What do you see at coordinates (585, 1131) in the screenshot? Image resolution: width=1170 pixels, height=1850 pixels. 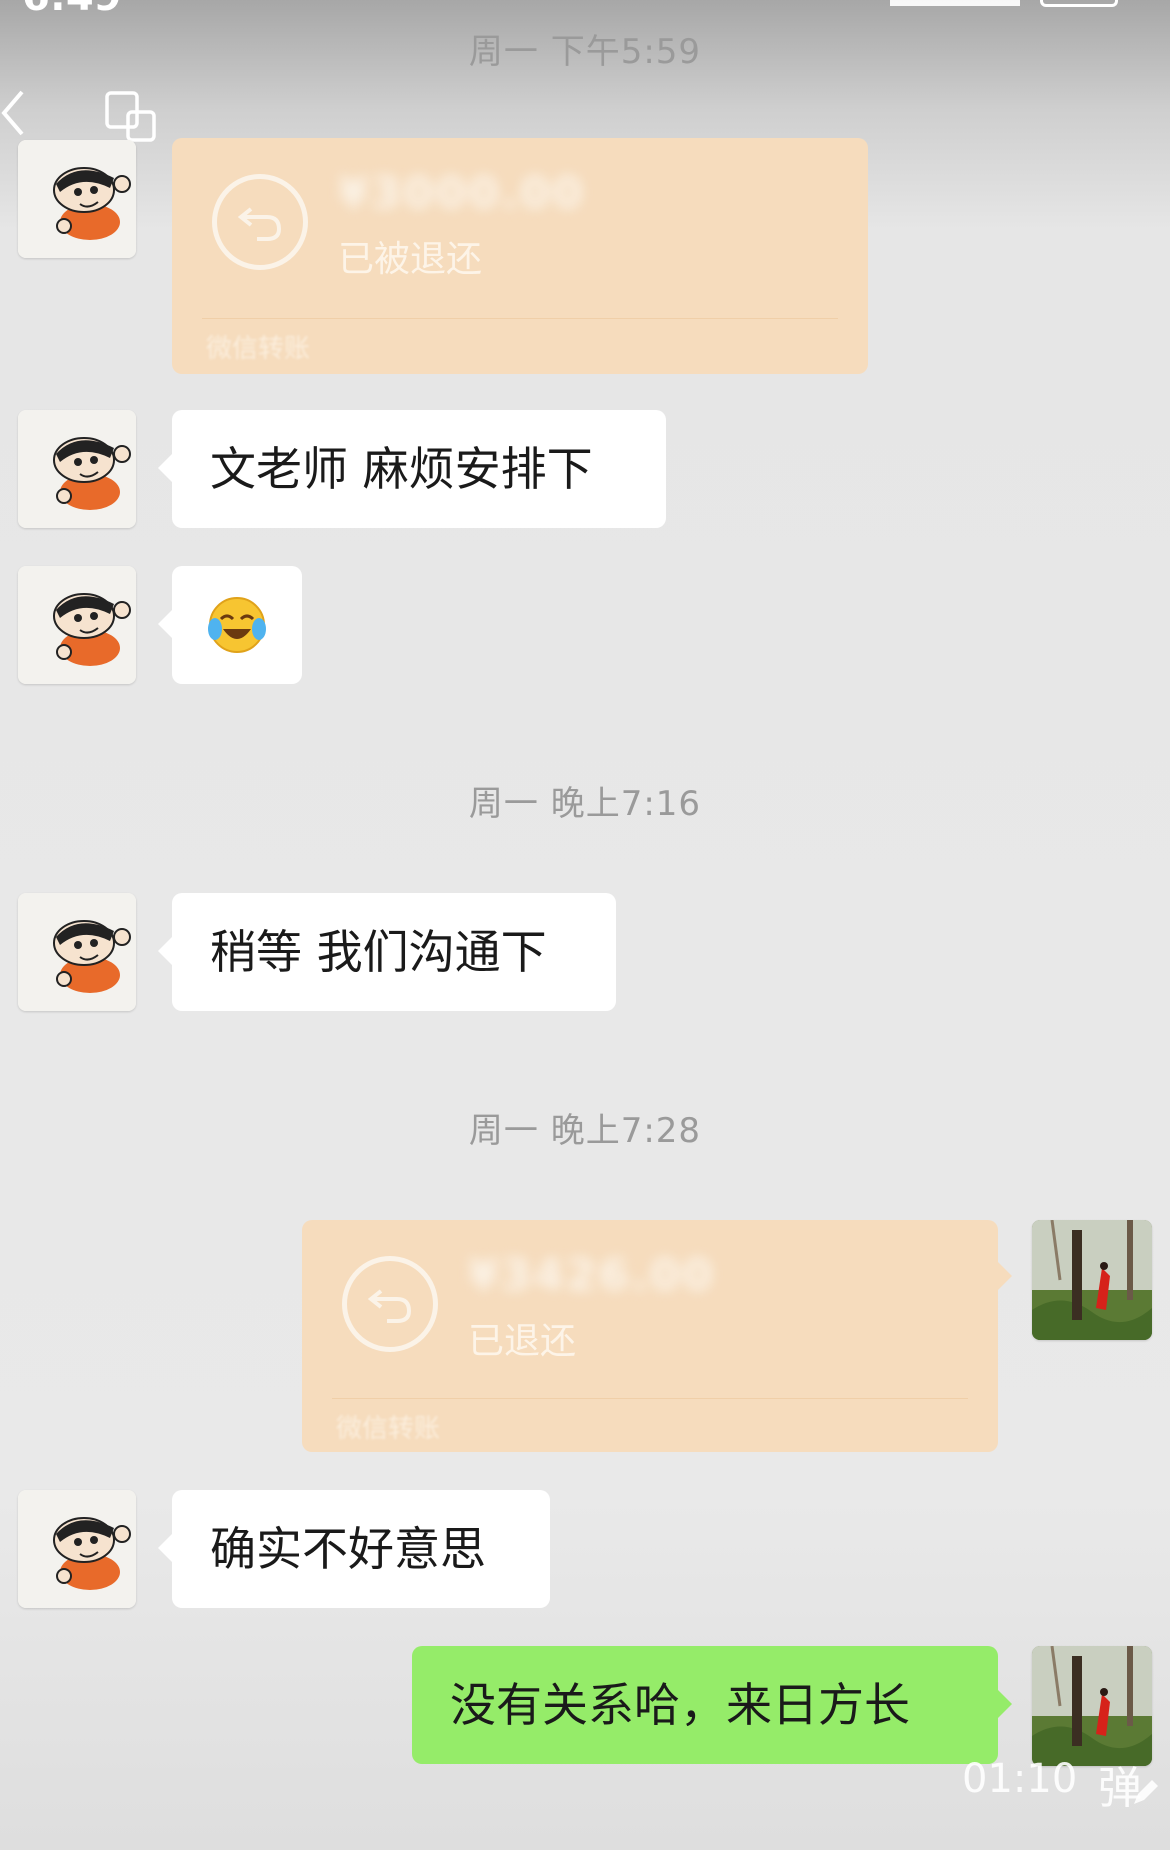 I see `timestamp: 周一 晚上7:28` at bounding box center [585, 1131].